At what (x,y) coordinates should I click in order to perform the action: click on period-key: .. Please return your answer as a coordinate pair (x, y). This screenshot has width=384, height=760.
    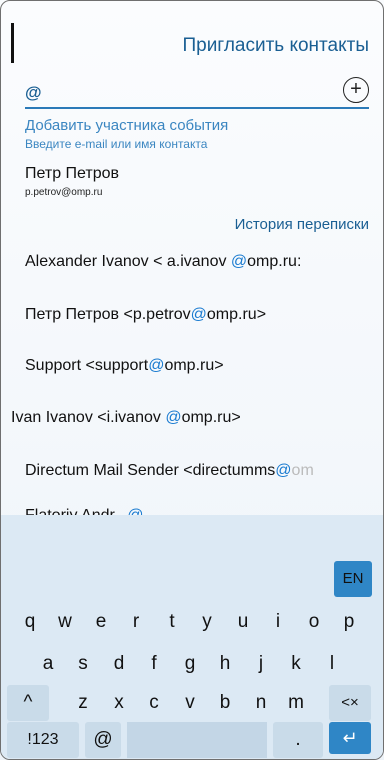
    Looking at the image, I should click on (298, 740).